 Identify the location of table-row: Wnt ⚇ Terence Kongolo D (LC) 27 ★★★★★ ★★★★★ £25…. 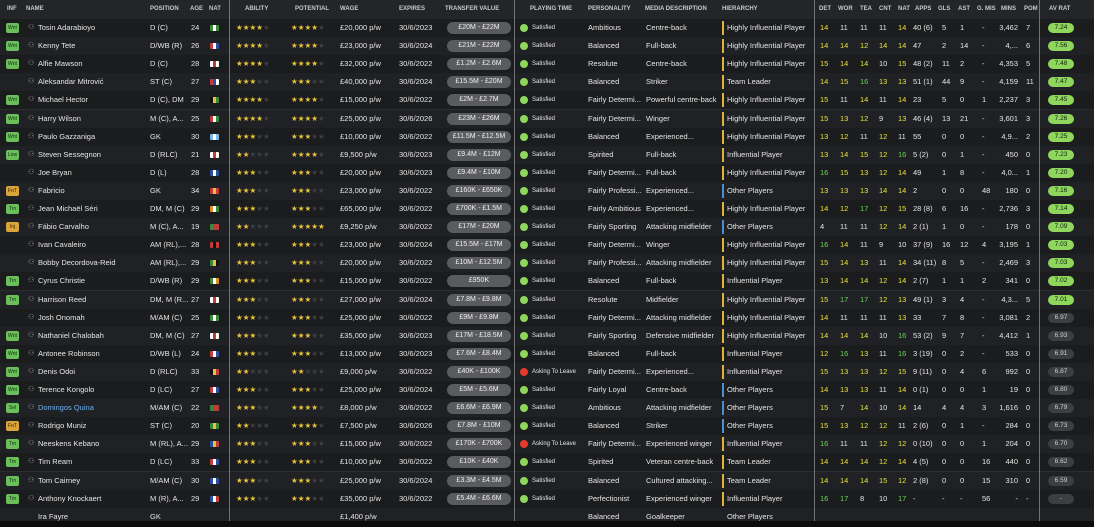
(547, 390).